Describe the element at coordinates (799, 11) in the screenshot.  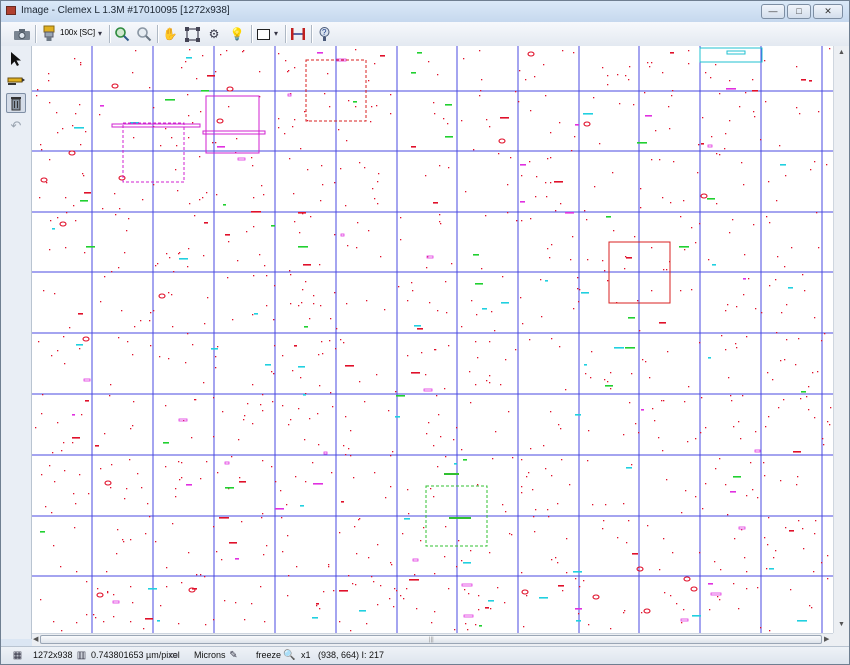
I see `maximize-button: □` at that location.